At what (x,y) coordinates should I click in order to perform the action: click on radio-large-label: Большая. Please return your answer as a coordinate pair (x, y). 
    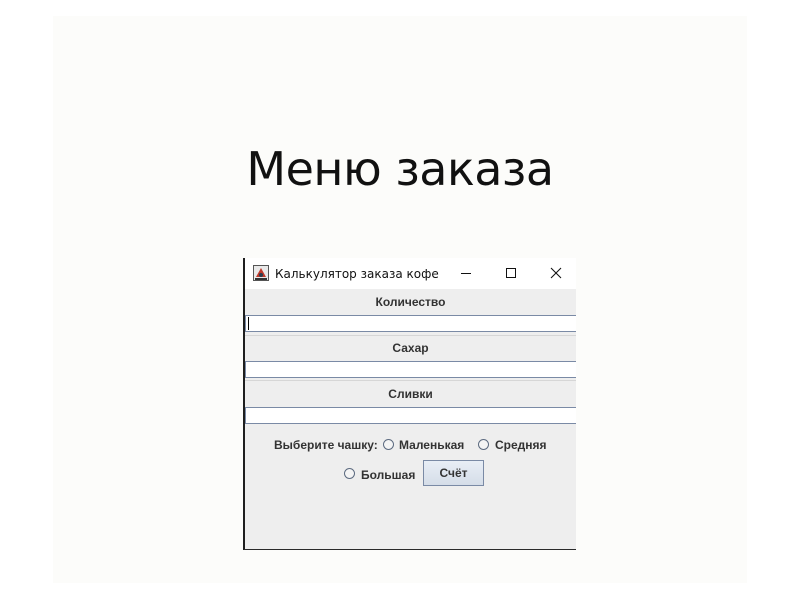
    Looking at the image, I should click on (388, 475).